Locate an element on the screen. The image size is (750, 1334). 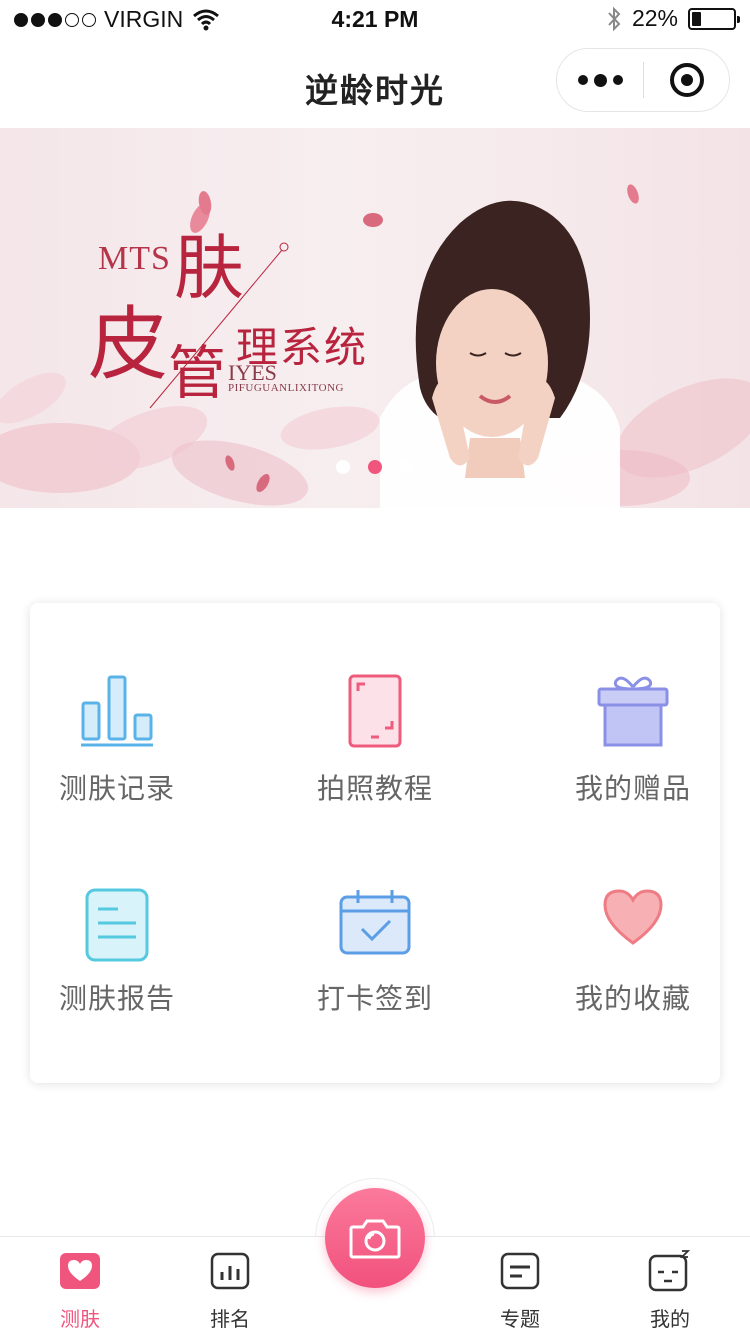
camera-icon is located at coordinates (375, 1239).